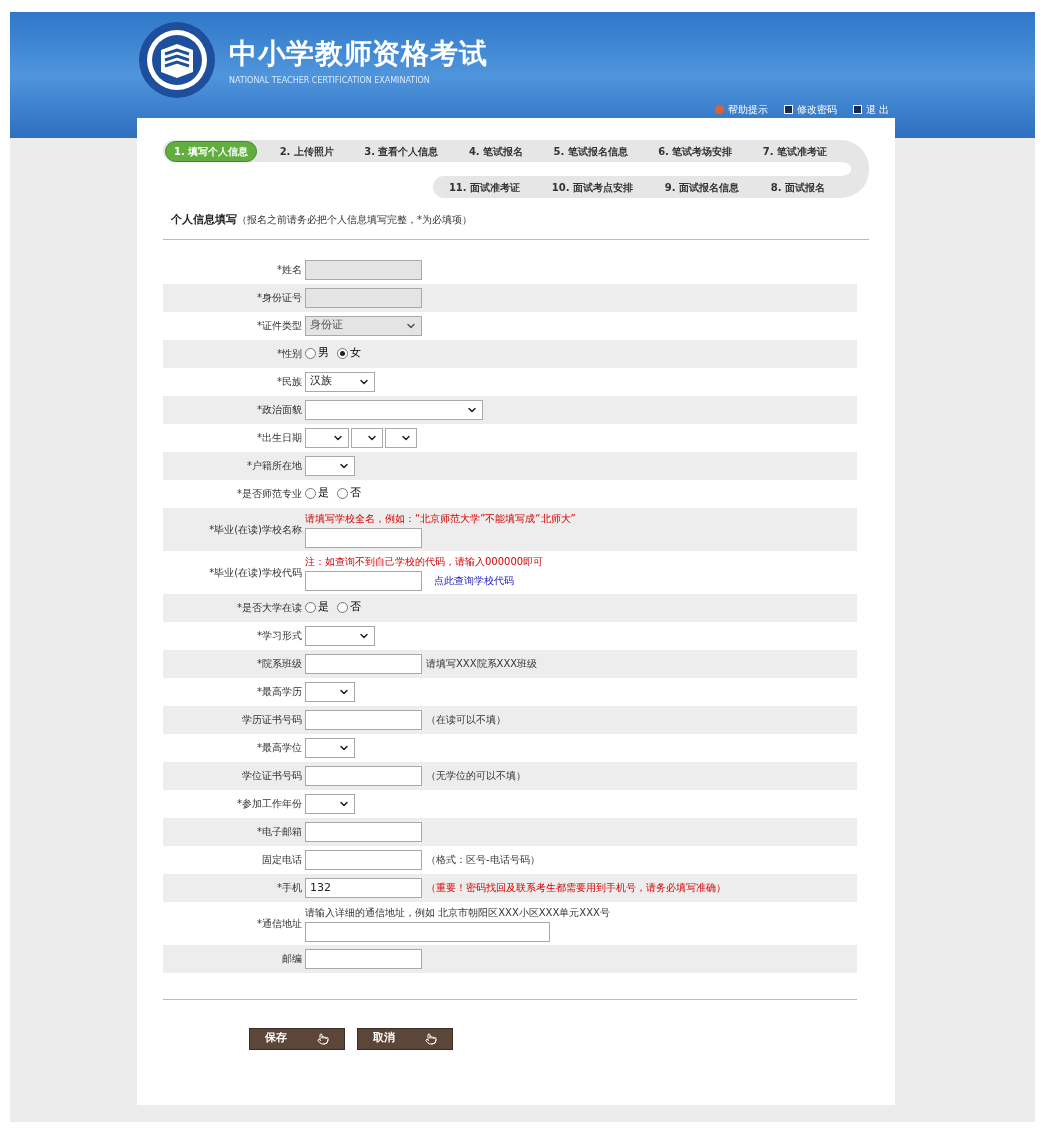  I want to click on field-label: *通信地址, so click(279, 923).